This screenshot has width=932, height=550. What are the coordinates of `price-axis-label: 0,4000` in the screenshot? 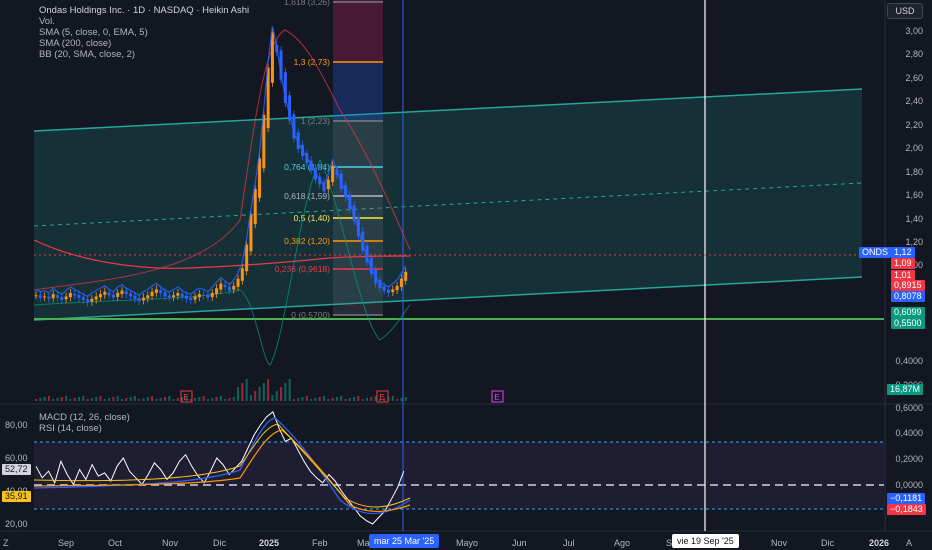 It's located at (909, 361).